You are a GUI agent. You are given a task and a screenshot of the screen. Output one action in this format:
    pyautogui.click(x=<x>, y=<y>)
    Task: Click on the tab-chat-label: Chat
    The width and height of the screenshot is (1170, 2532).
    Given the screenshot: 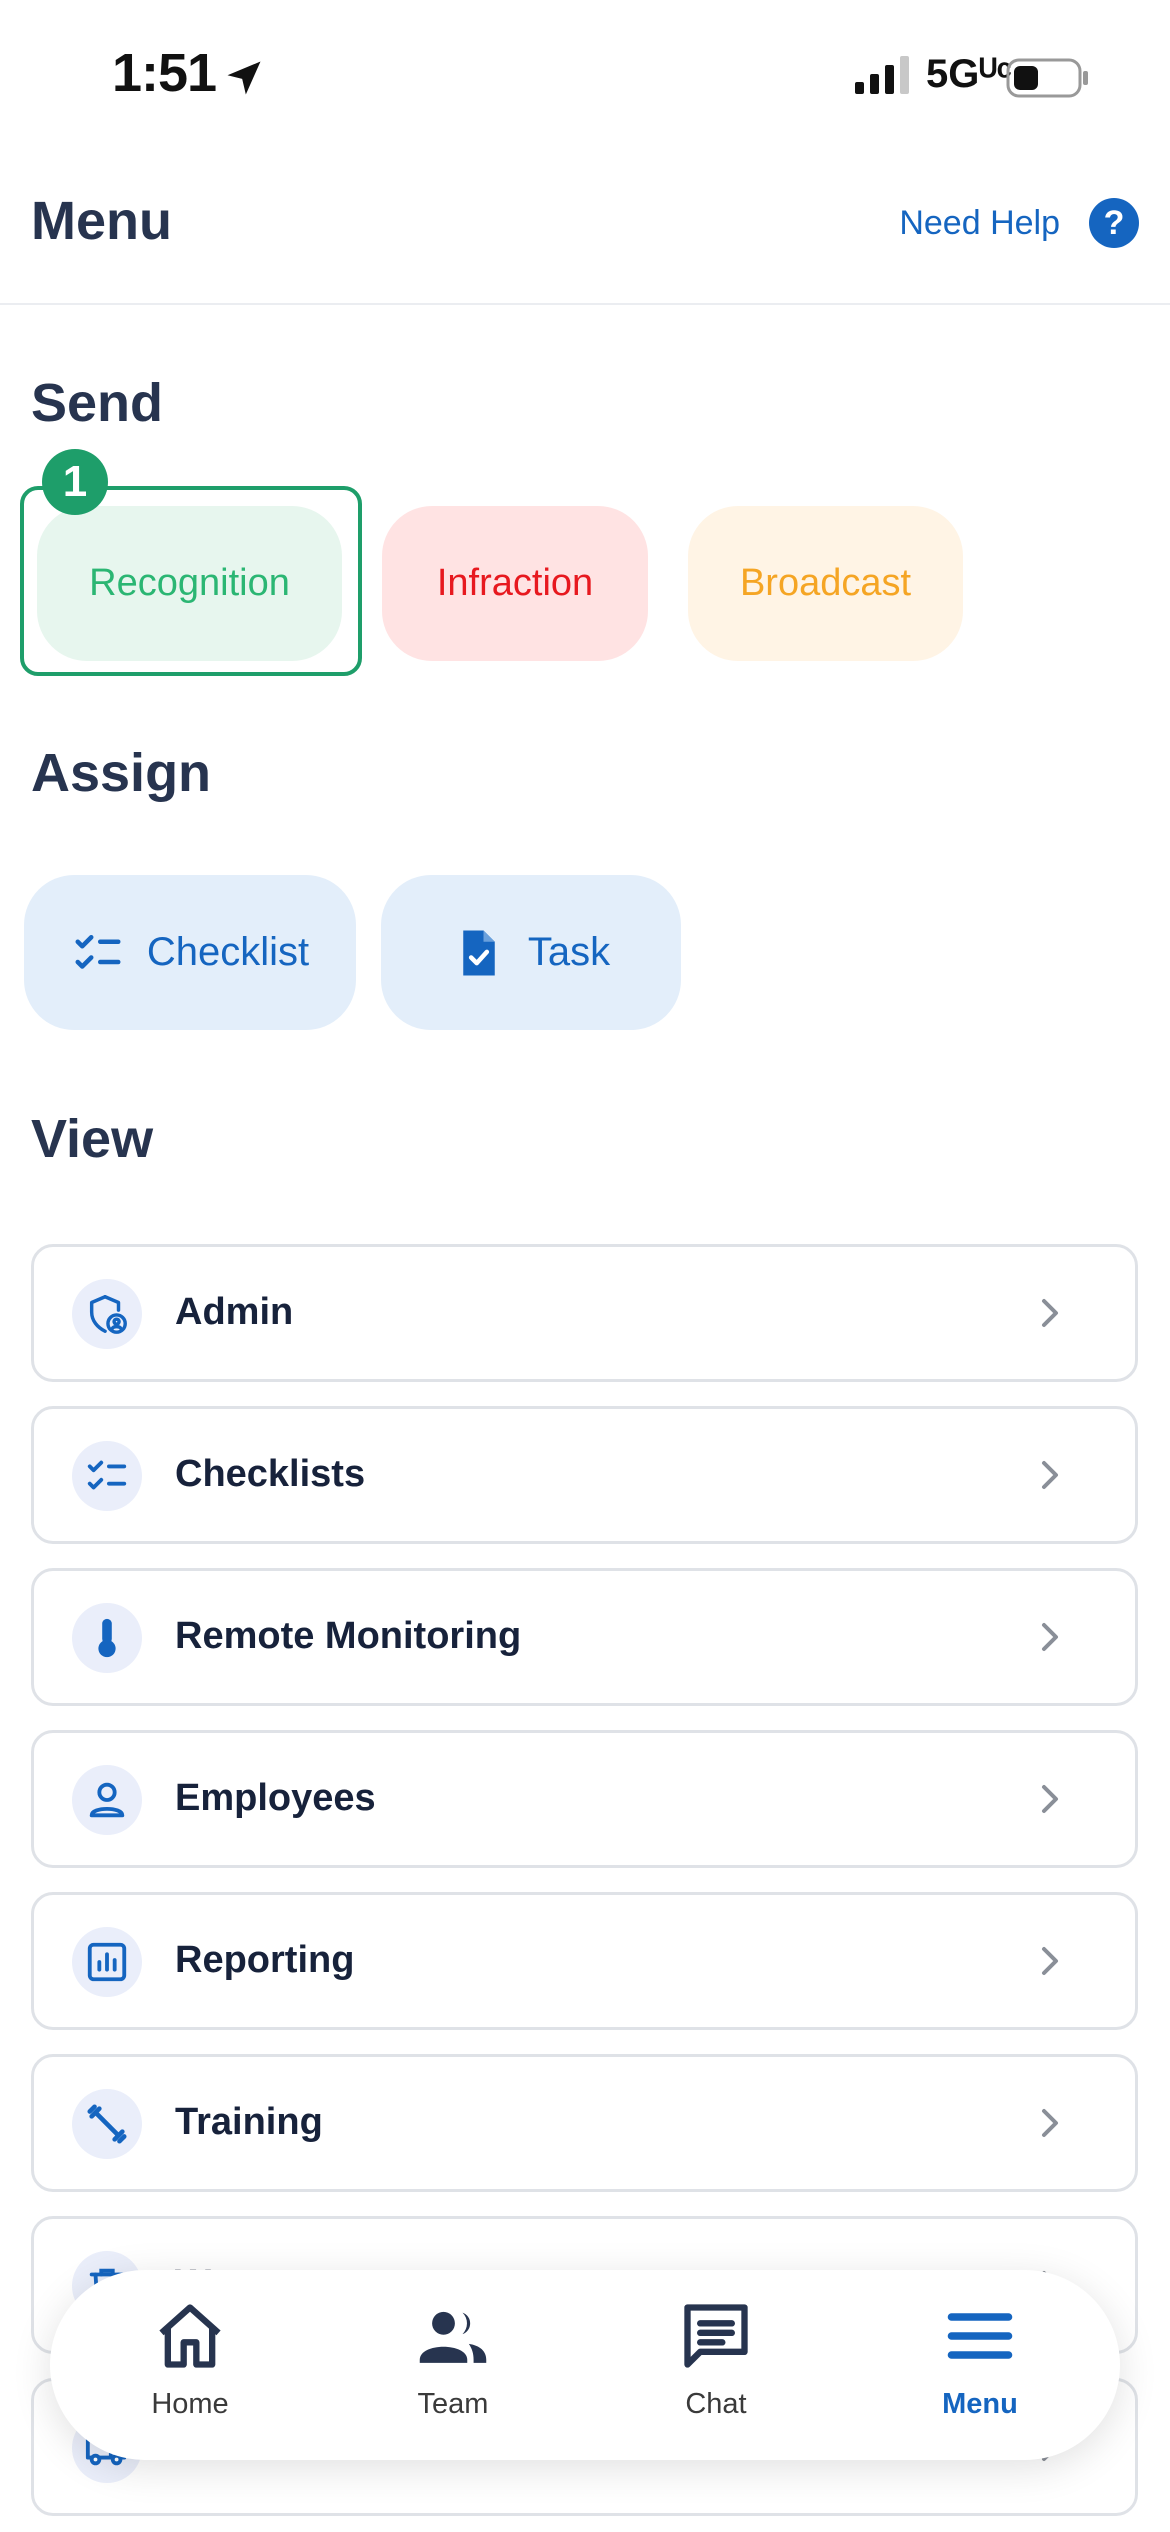 What is the action you would take?
    pyautogui.click(x=716, y=2404)
    